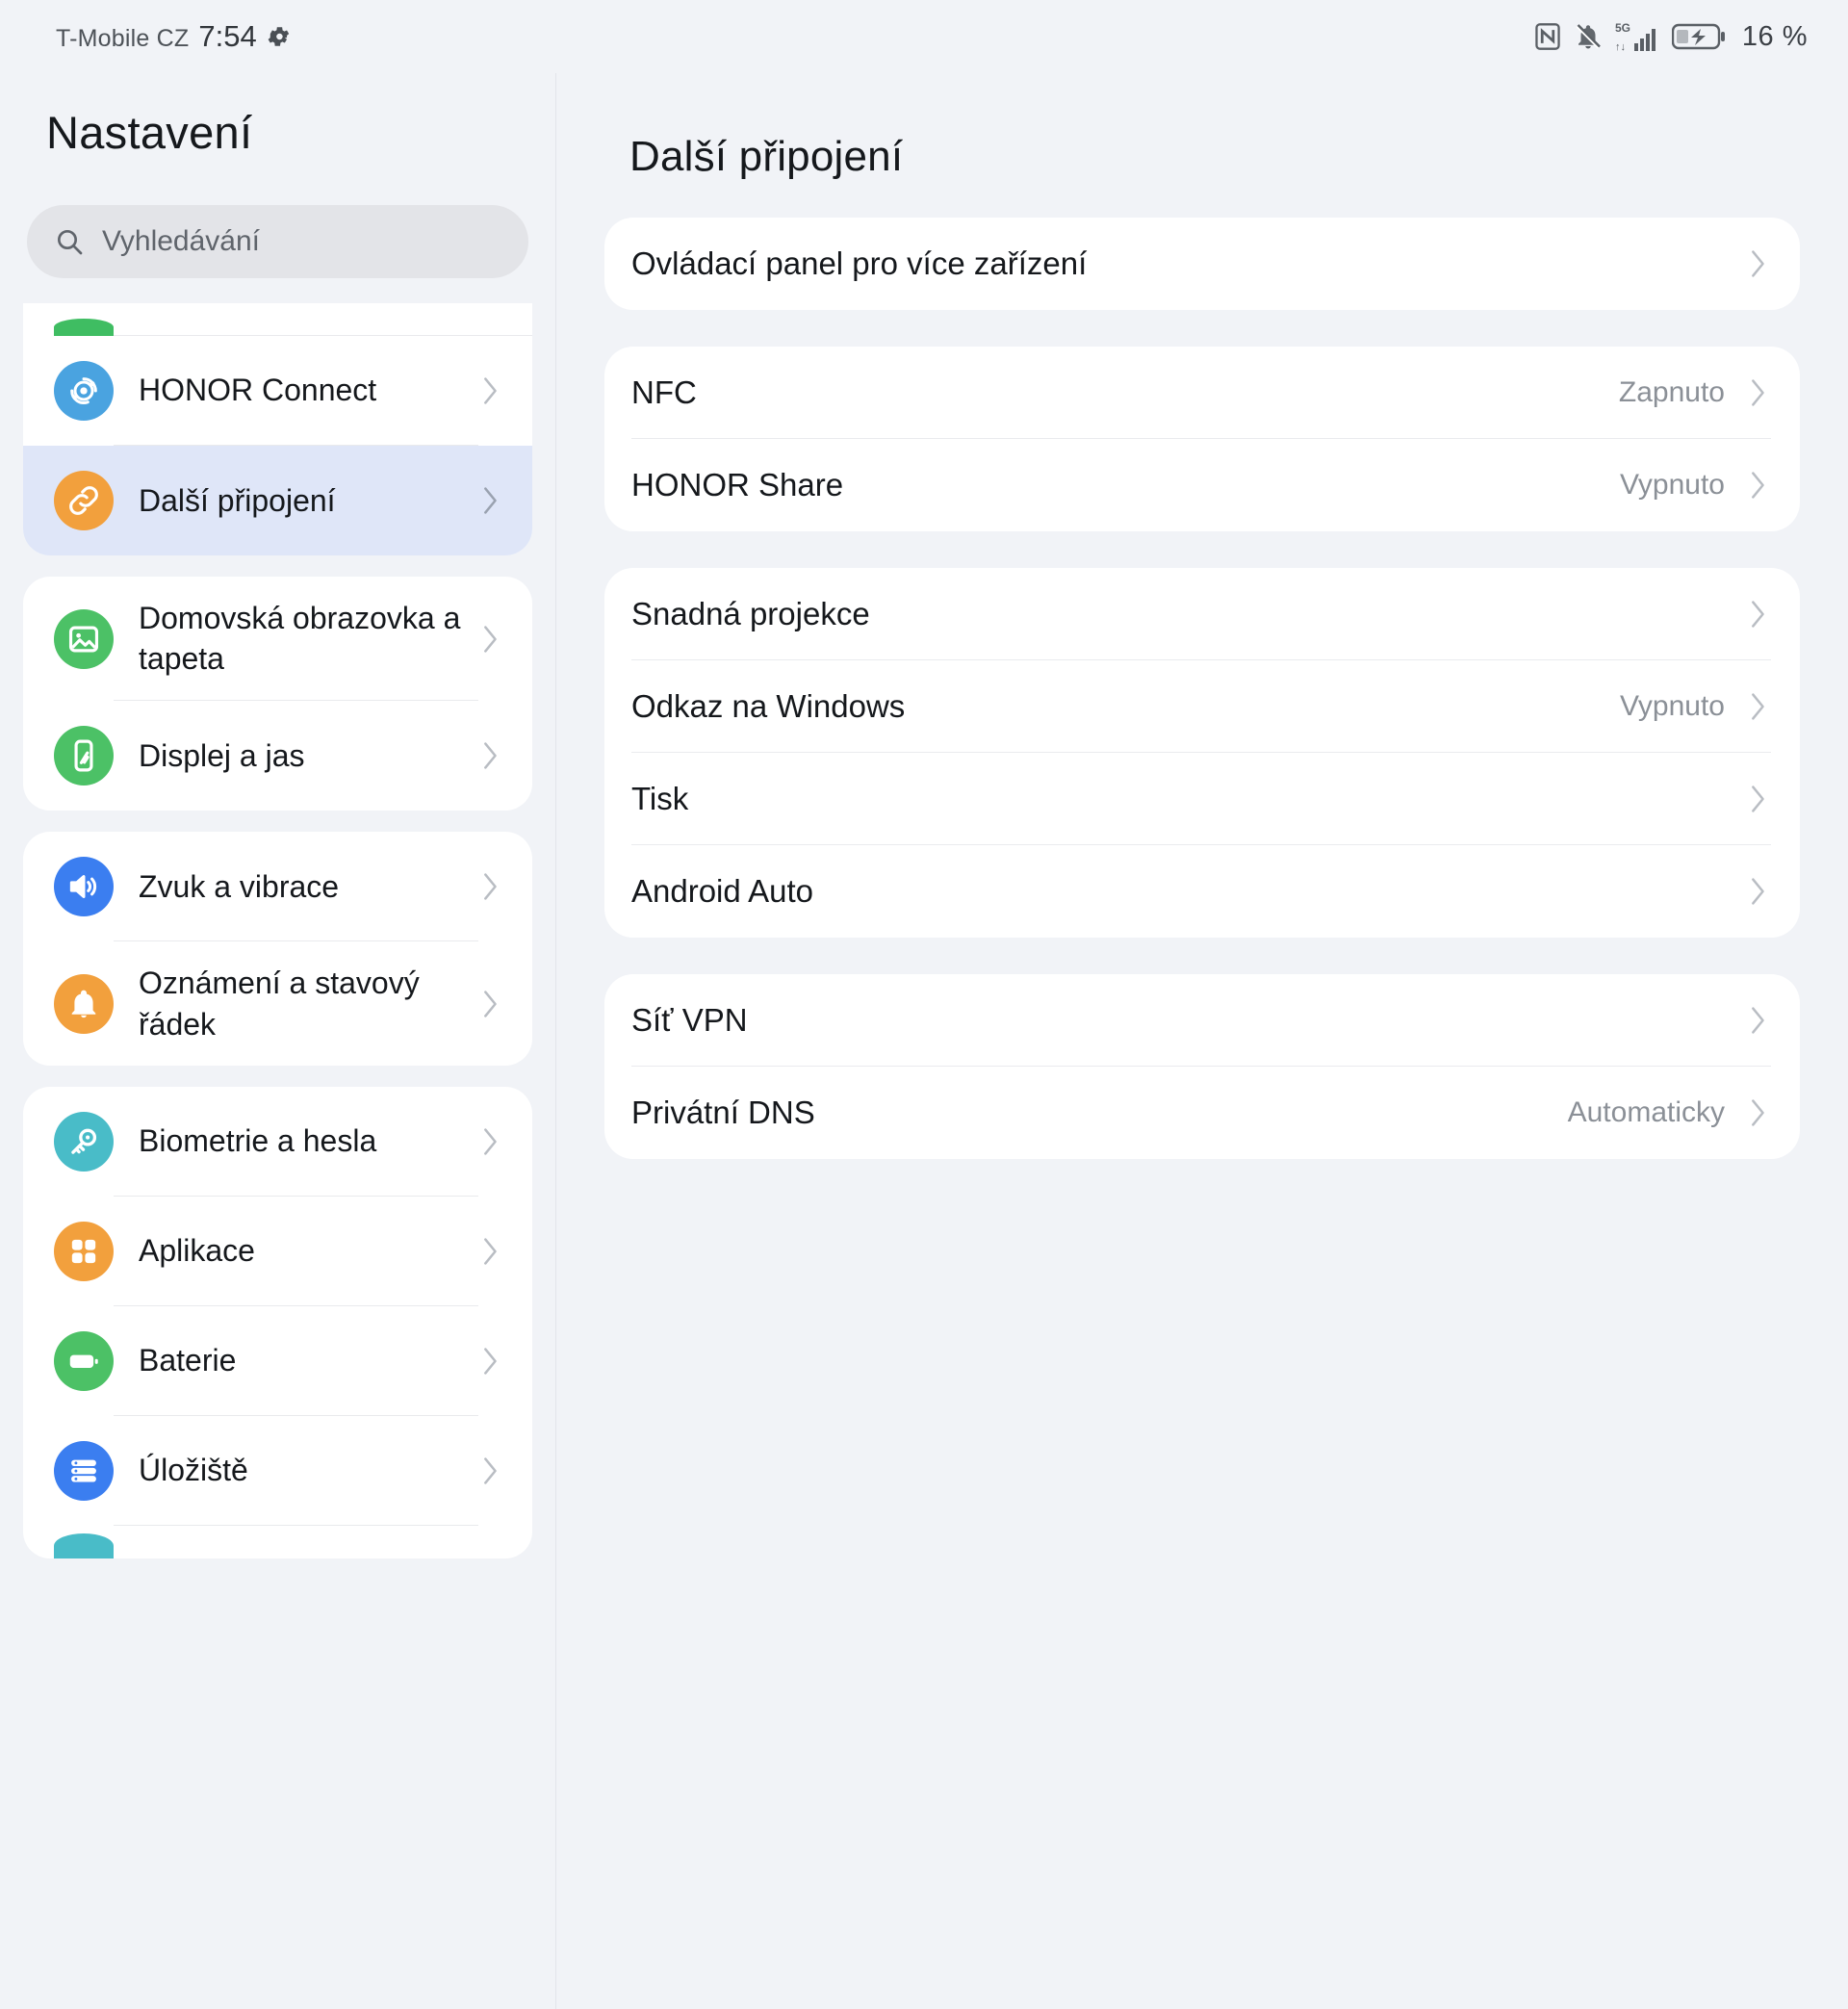  What do you see at coordinates (277, 500) in the screenshot?
I see `sidebar-item-dalsi-pripojeni: Další připojení` at bounding box center [277, 500].